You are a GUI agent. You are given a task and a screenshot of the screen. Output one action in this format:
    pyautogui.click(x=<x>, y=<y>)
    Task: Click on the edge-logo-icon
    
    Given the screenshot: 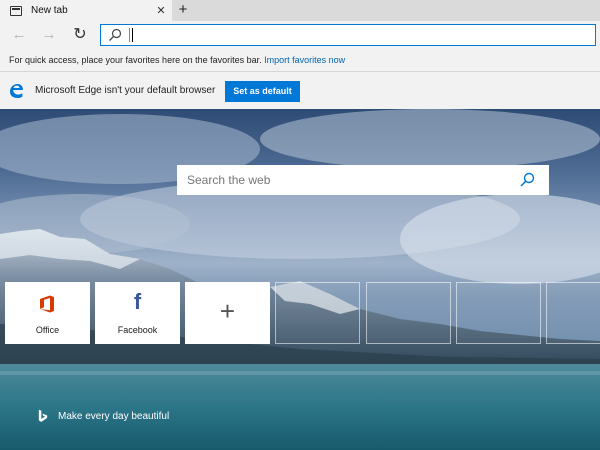 What is the action you would take?
    pyautogui.click(x=16, y=91)
    